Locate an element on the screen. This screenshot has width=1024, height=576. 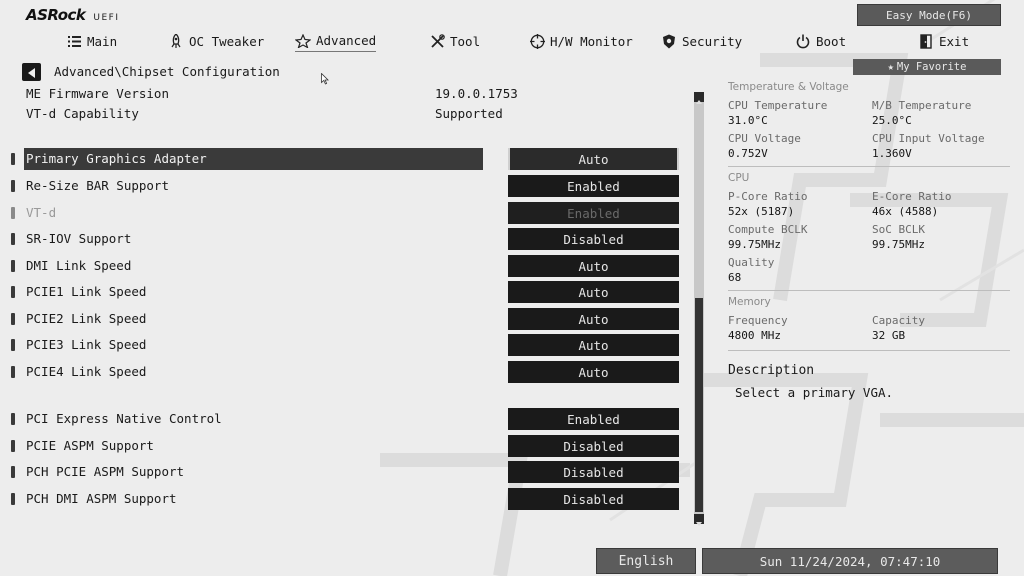
ecore-ratio-value: 46x (4588) is located at coordinates (905, 211).